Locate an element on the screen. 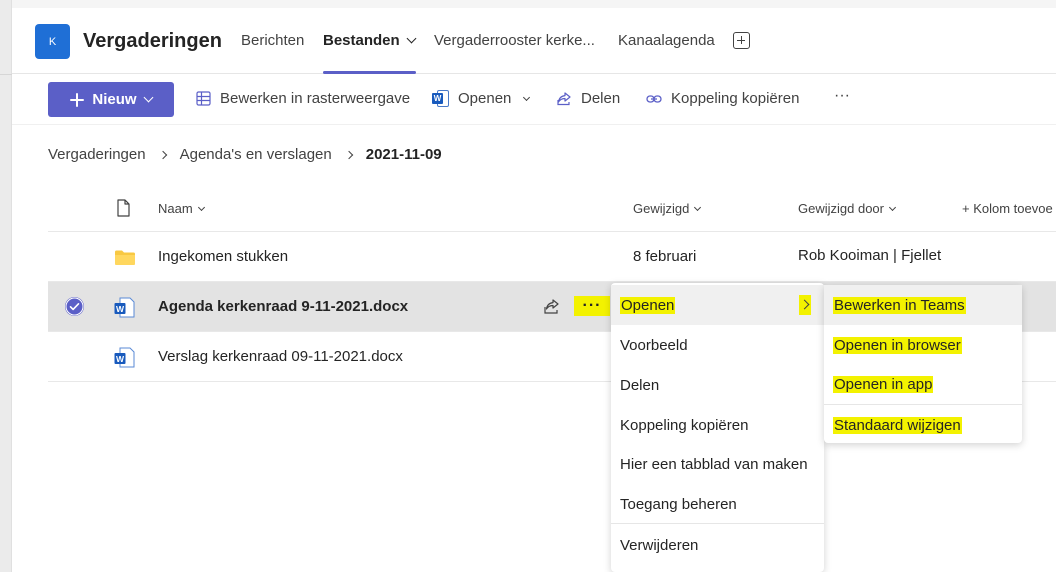 Image resolution: width=1056 pixels, height=572 pixels. team-avatar-letter: K is located at coordinates (52, 41).